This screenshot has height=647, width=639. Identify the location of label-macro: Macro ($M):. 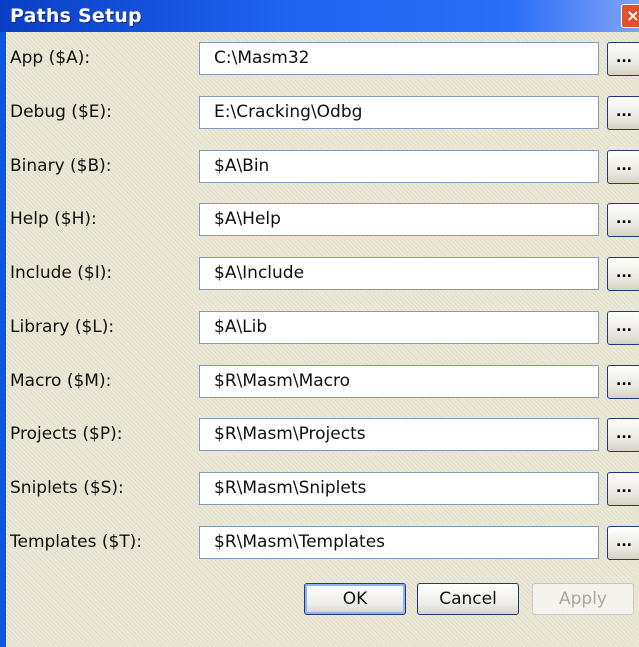
(61, 381).